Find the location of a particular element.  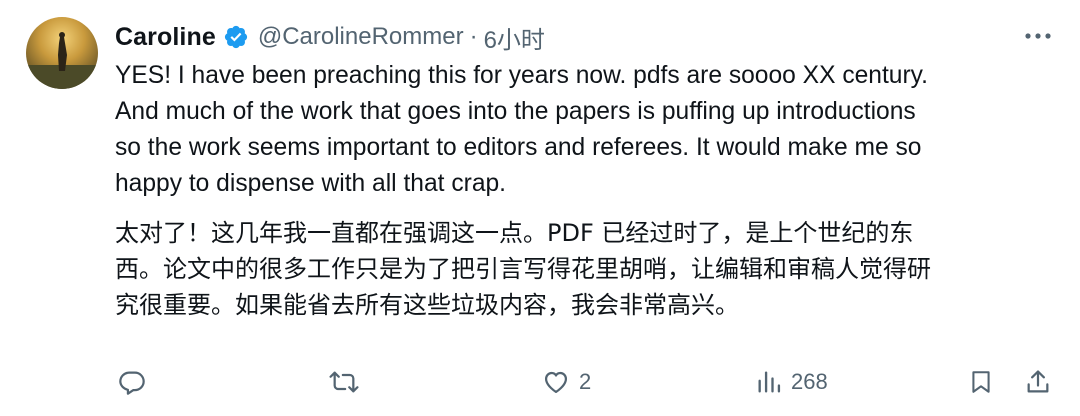

author-name: Caroline is located at coordinates (165, 37).